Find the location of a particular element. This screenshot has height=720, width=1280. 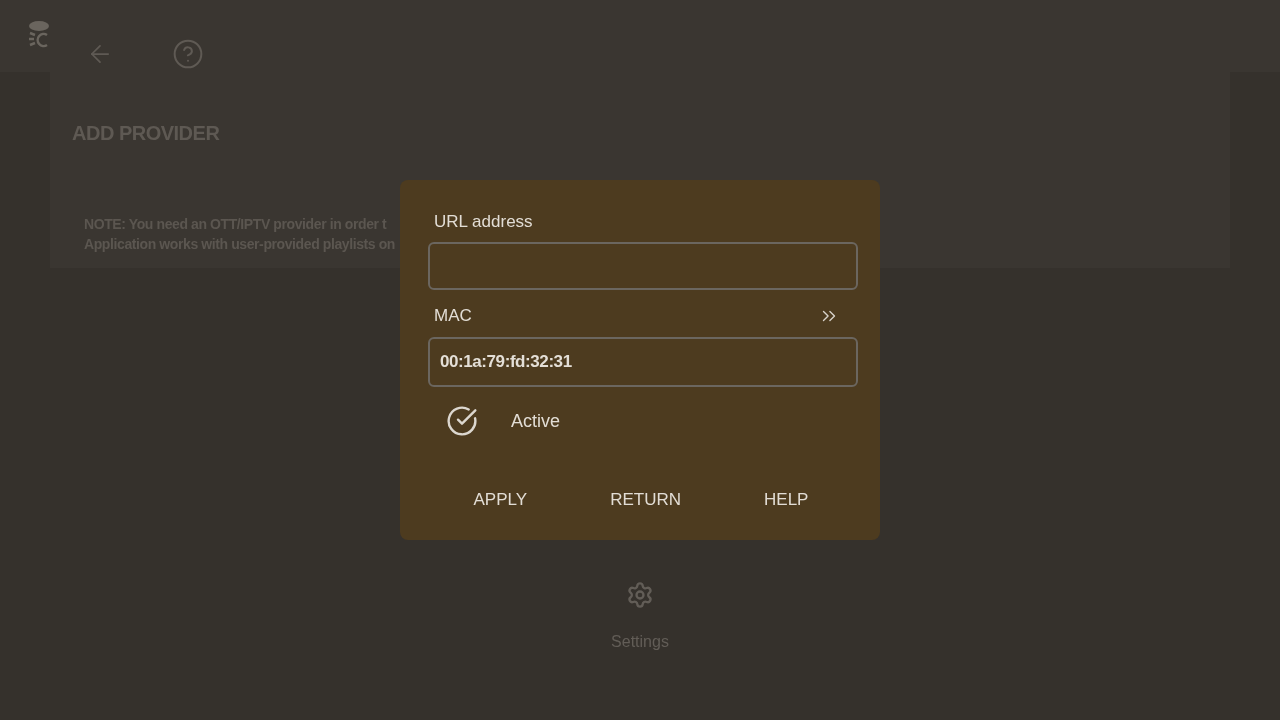

dialog-button: APPLY is located at coordinates (500, 500).